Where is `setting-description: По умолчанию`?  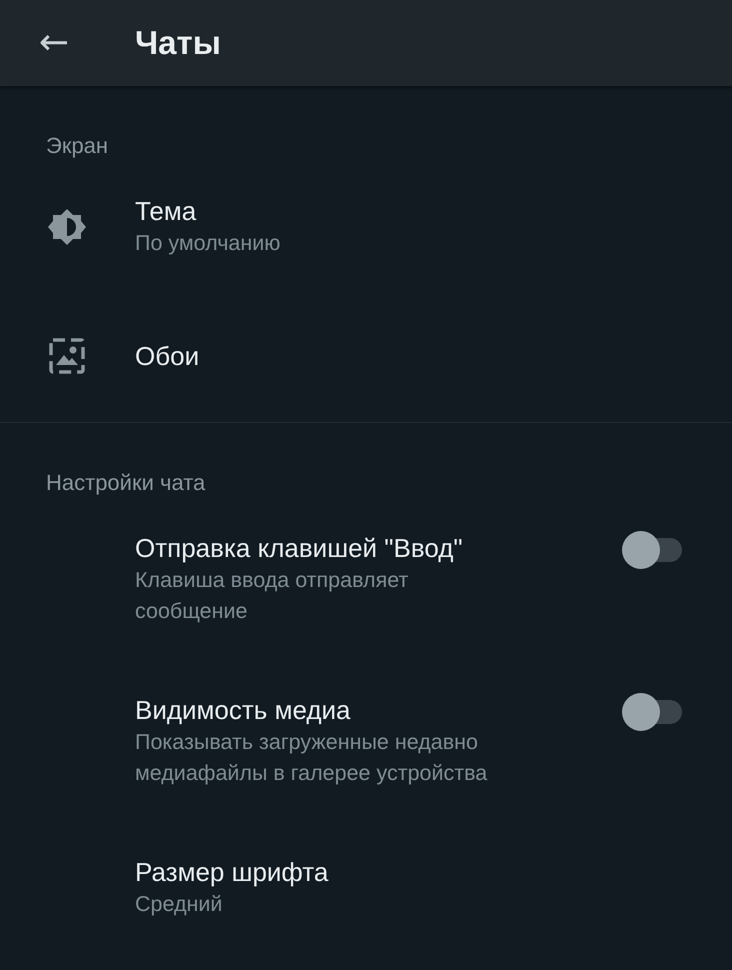 setting-description: По умолчанию is located at coordinates (208, 243).